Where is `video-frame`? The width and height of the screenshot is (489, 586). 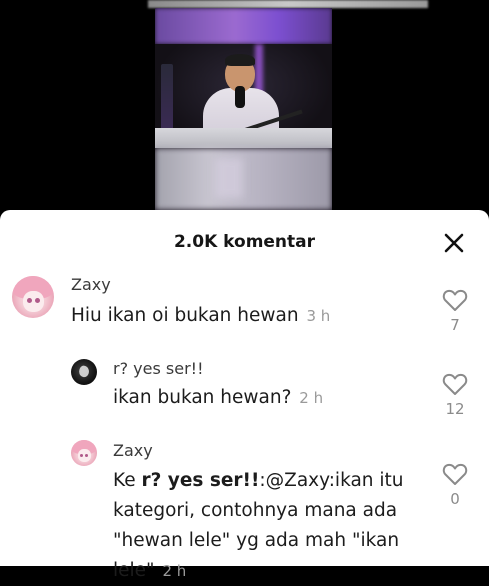
video-frame is located at coordinates (243, 109).